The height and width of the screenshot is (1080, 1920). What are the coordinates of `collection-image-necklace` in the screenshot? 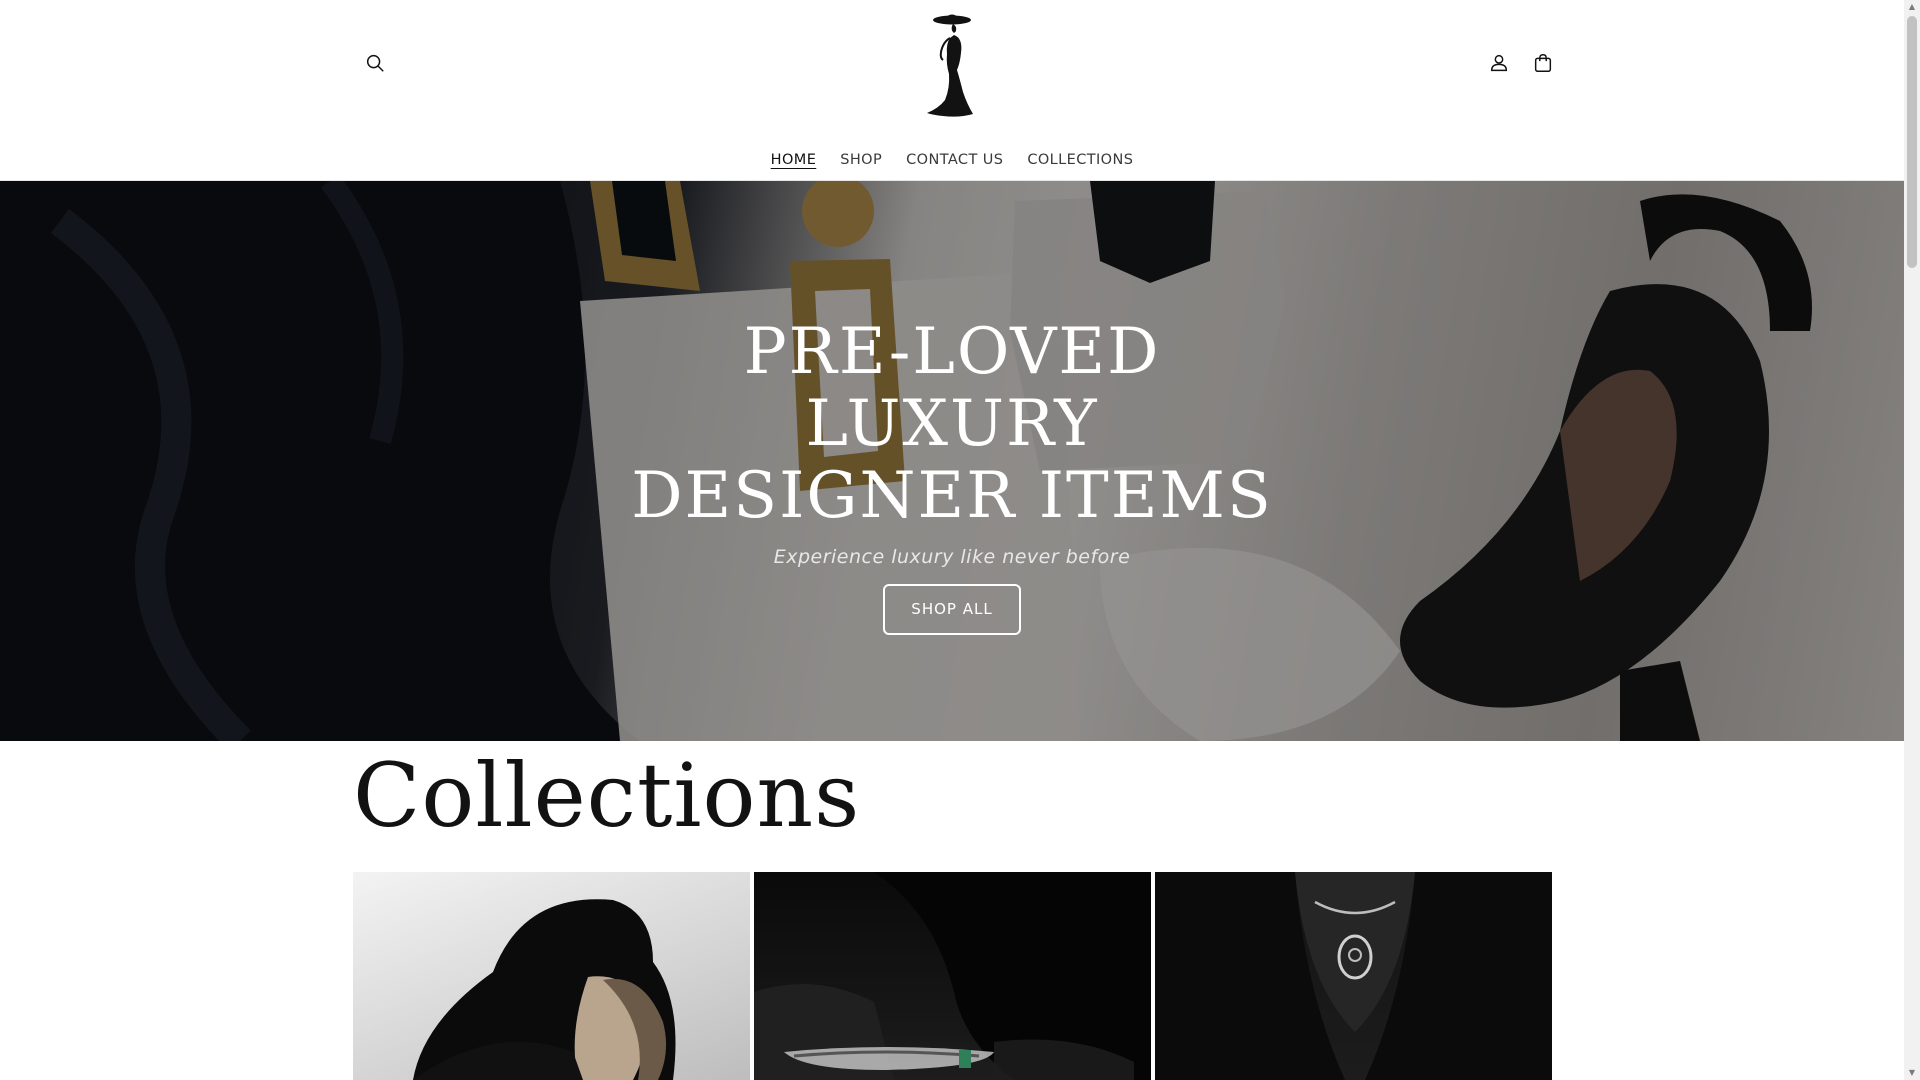 It's located at (1353, 976).